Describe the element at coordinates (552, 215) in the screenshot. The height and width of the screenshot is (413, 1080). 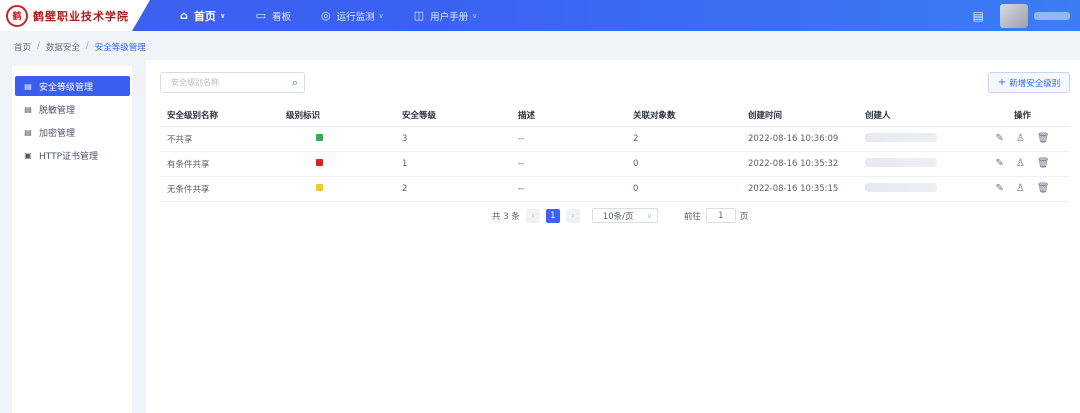
I see `page-number-current: 1` at that location.